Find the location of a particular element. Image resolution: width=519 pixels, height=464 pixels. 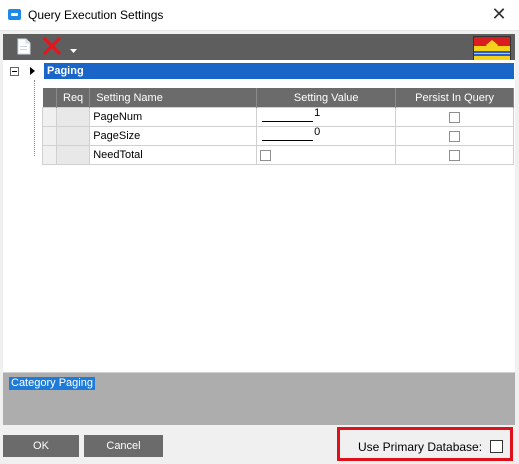

table-row: NeedTotal is located at coordinates (278, 155).